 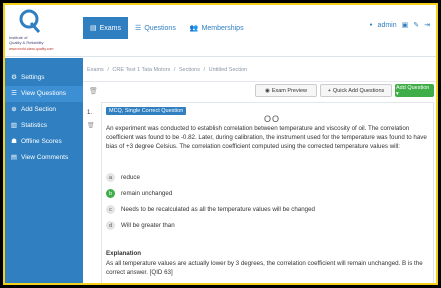 I want to click on sidebar-item-label: Settings, so click(x=33, y=77).